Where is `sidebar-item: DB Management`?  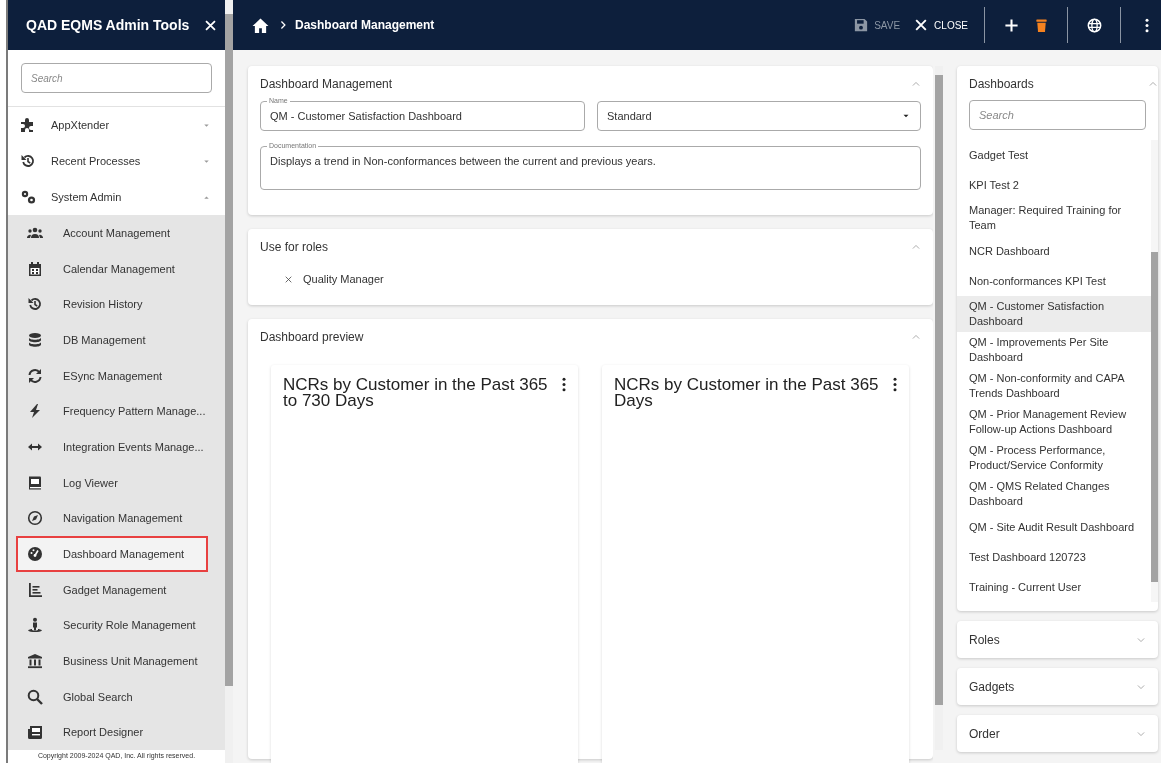
sidebar-item: DB Management is located at coordinates (116, 340).